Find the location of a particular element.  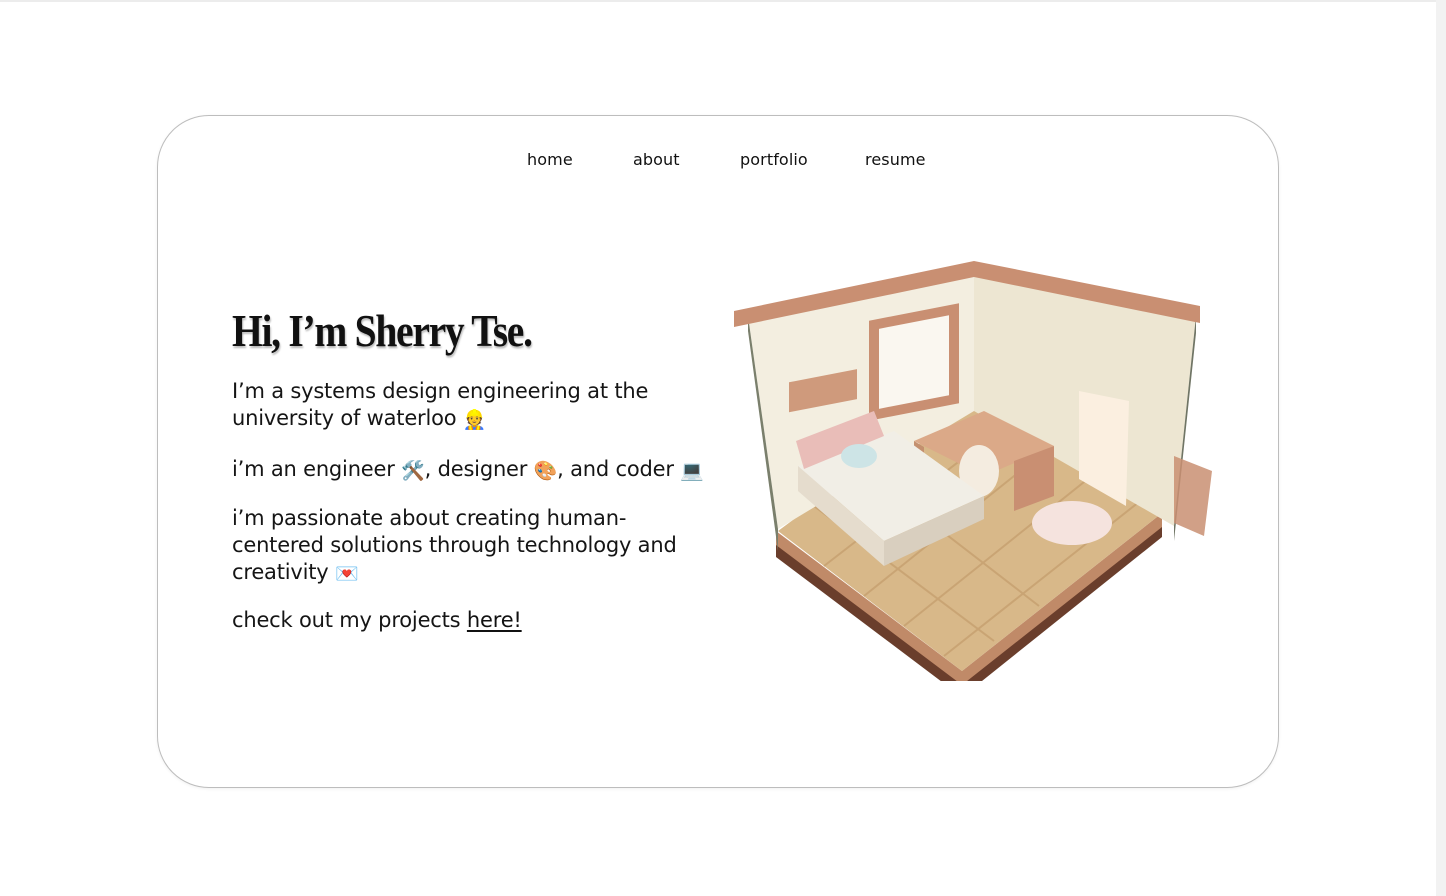

nav-about: about is located at coordinates (656, 159).